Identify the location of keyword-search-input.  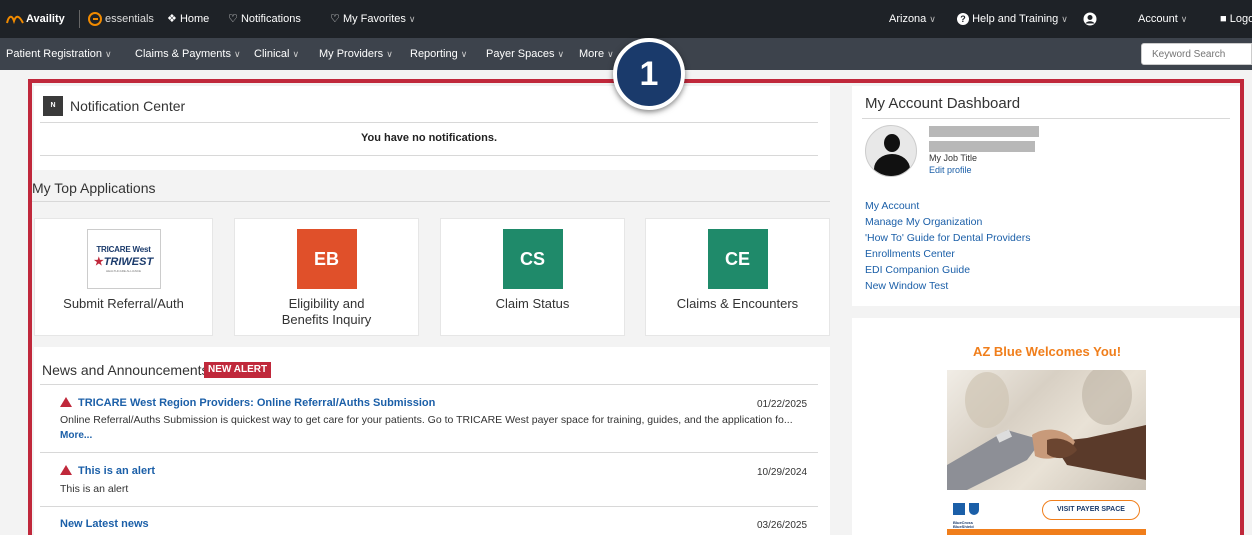
(1196, 54).